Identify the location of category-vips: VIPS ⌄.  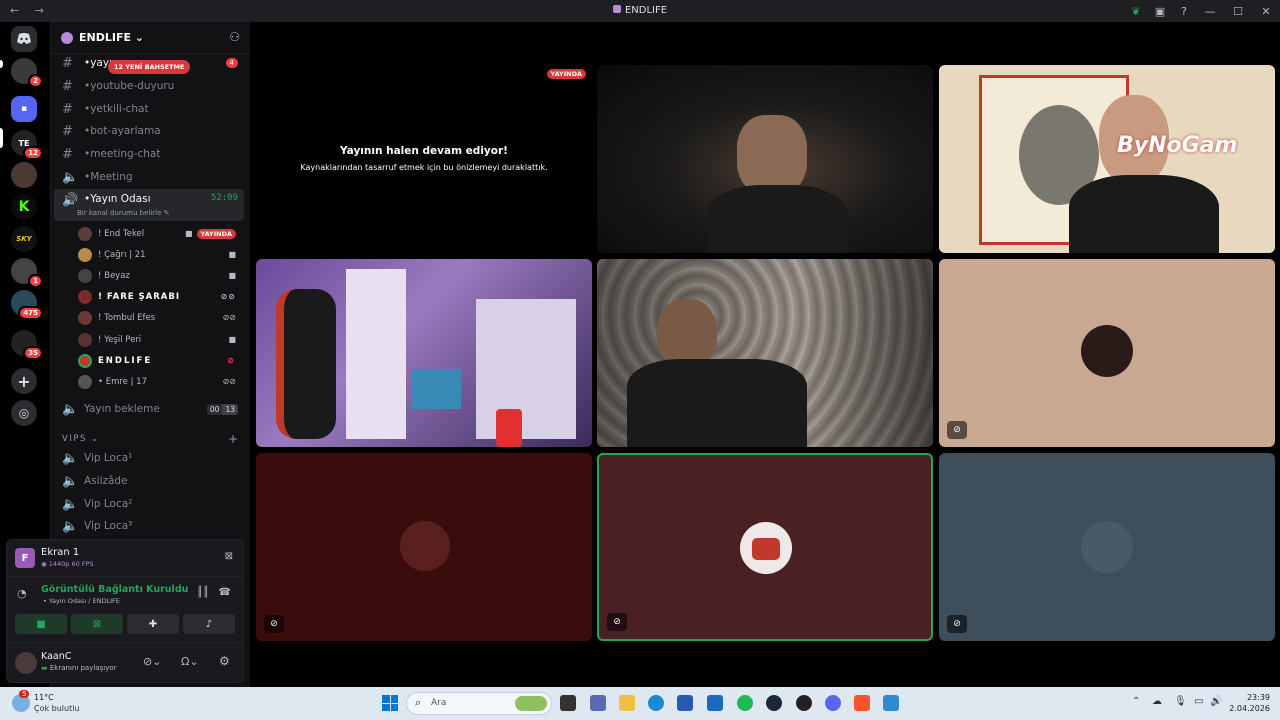
(81, 439).